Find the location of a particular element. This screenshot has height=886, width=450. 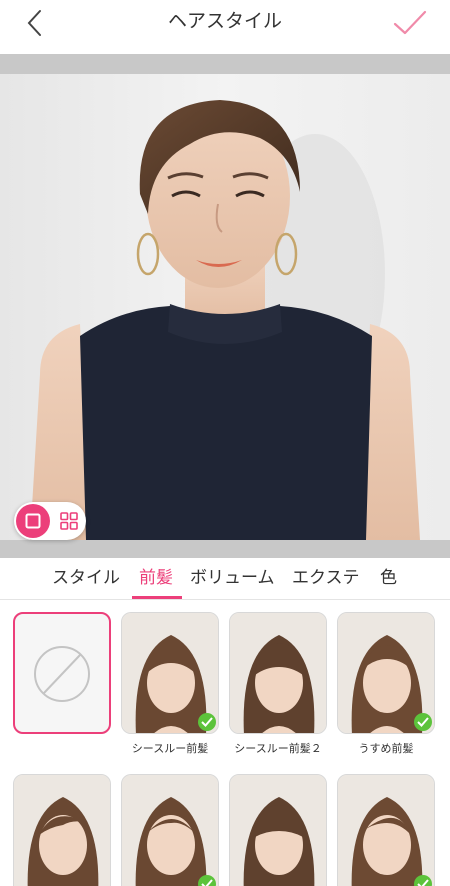

bangs-item-none is located at coordinates (62, 673).